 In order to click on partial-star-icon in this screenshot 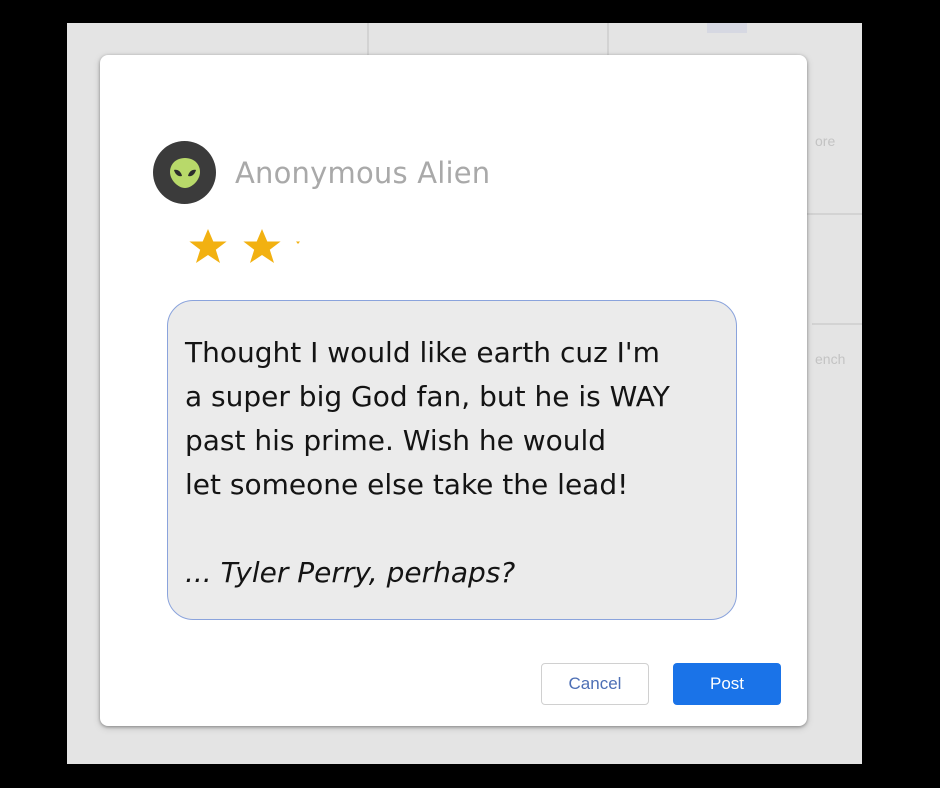, I will do `click(298, 247)`.